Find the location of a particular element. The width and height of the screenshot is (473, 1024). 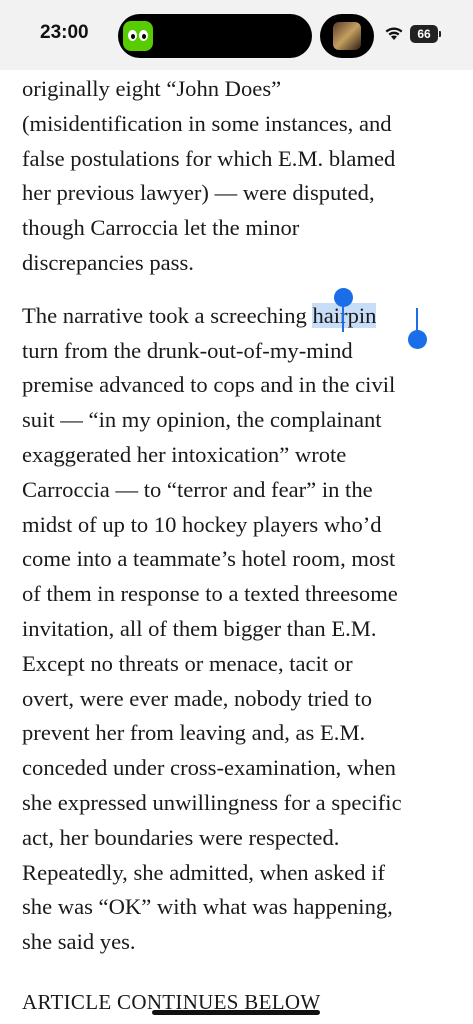

status-bar: 23:00 66 is located at coordinates (236, 35).